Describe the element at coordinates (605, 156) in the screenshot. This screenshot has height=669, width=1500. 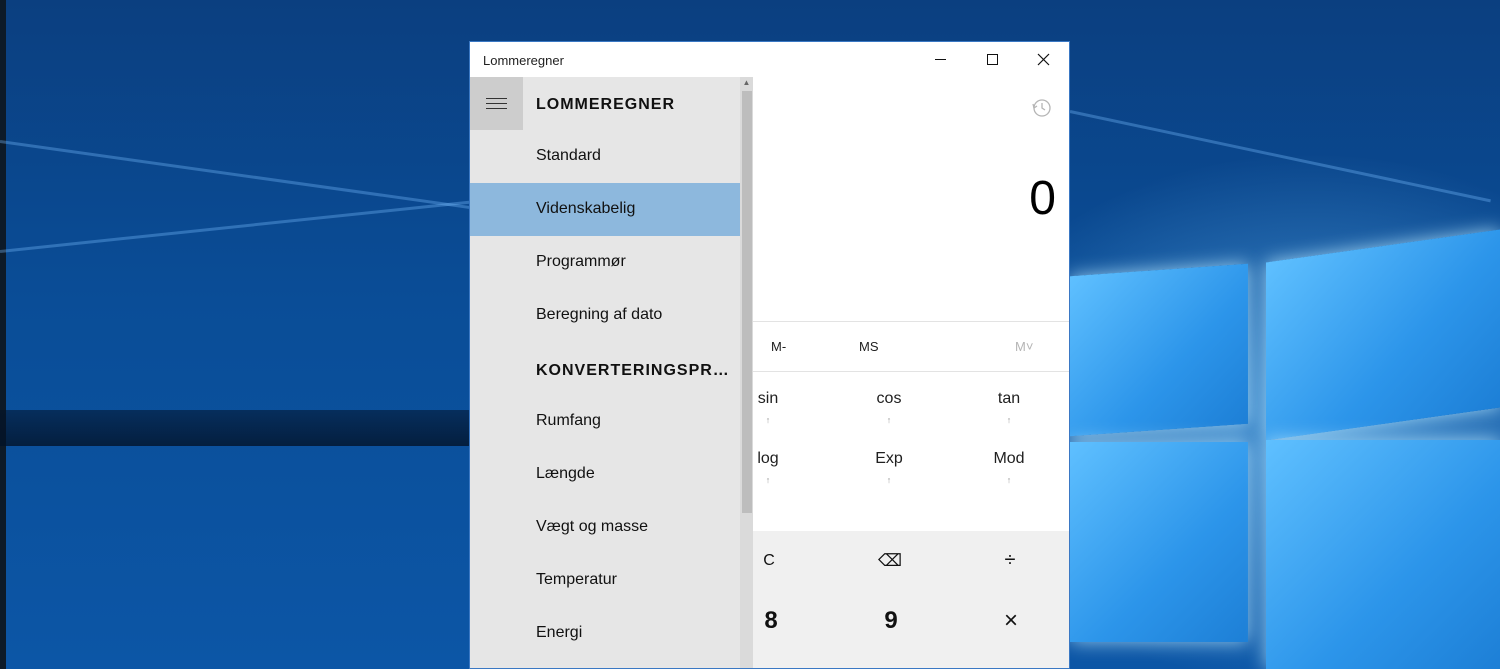
I see `nav-item-standard: Standard` at that location.